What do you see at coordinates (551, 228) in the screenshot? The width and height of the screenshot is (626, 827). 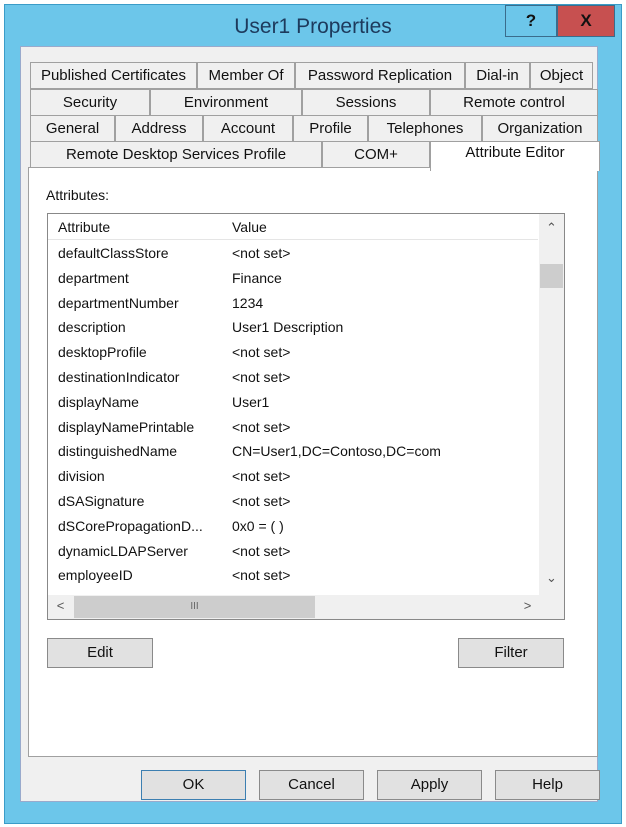 I see `scroll-up-icon: ⌃` at bounding box center [551, 228].